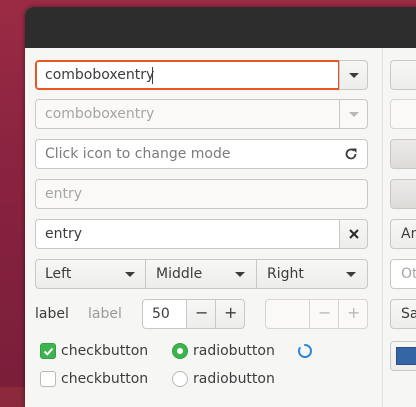 The width and height of the screenshot is (416, 407). What do you see at coordinates (64, 234) in the screenshot?
I see `entry-text: entry` at bounding box center [64, 234].